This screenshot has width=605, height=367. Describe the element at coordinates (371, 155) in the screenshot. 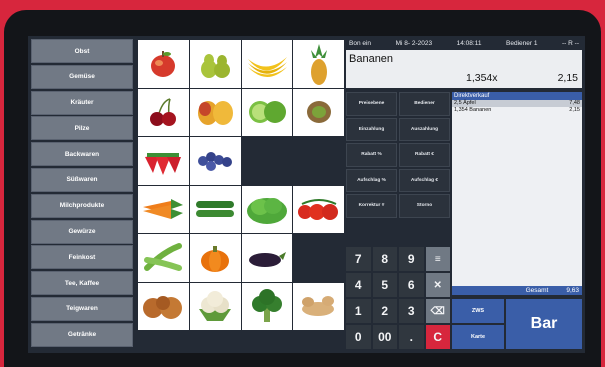

I see `rabatt-percent-button: Rabatt %` at that location.